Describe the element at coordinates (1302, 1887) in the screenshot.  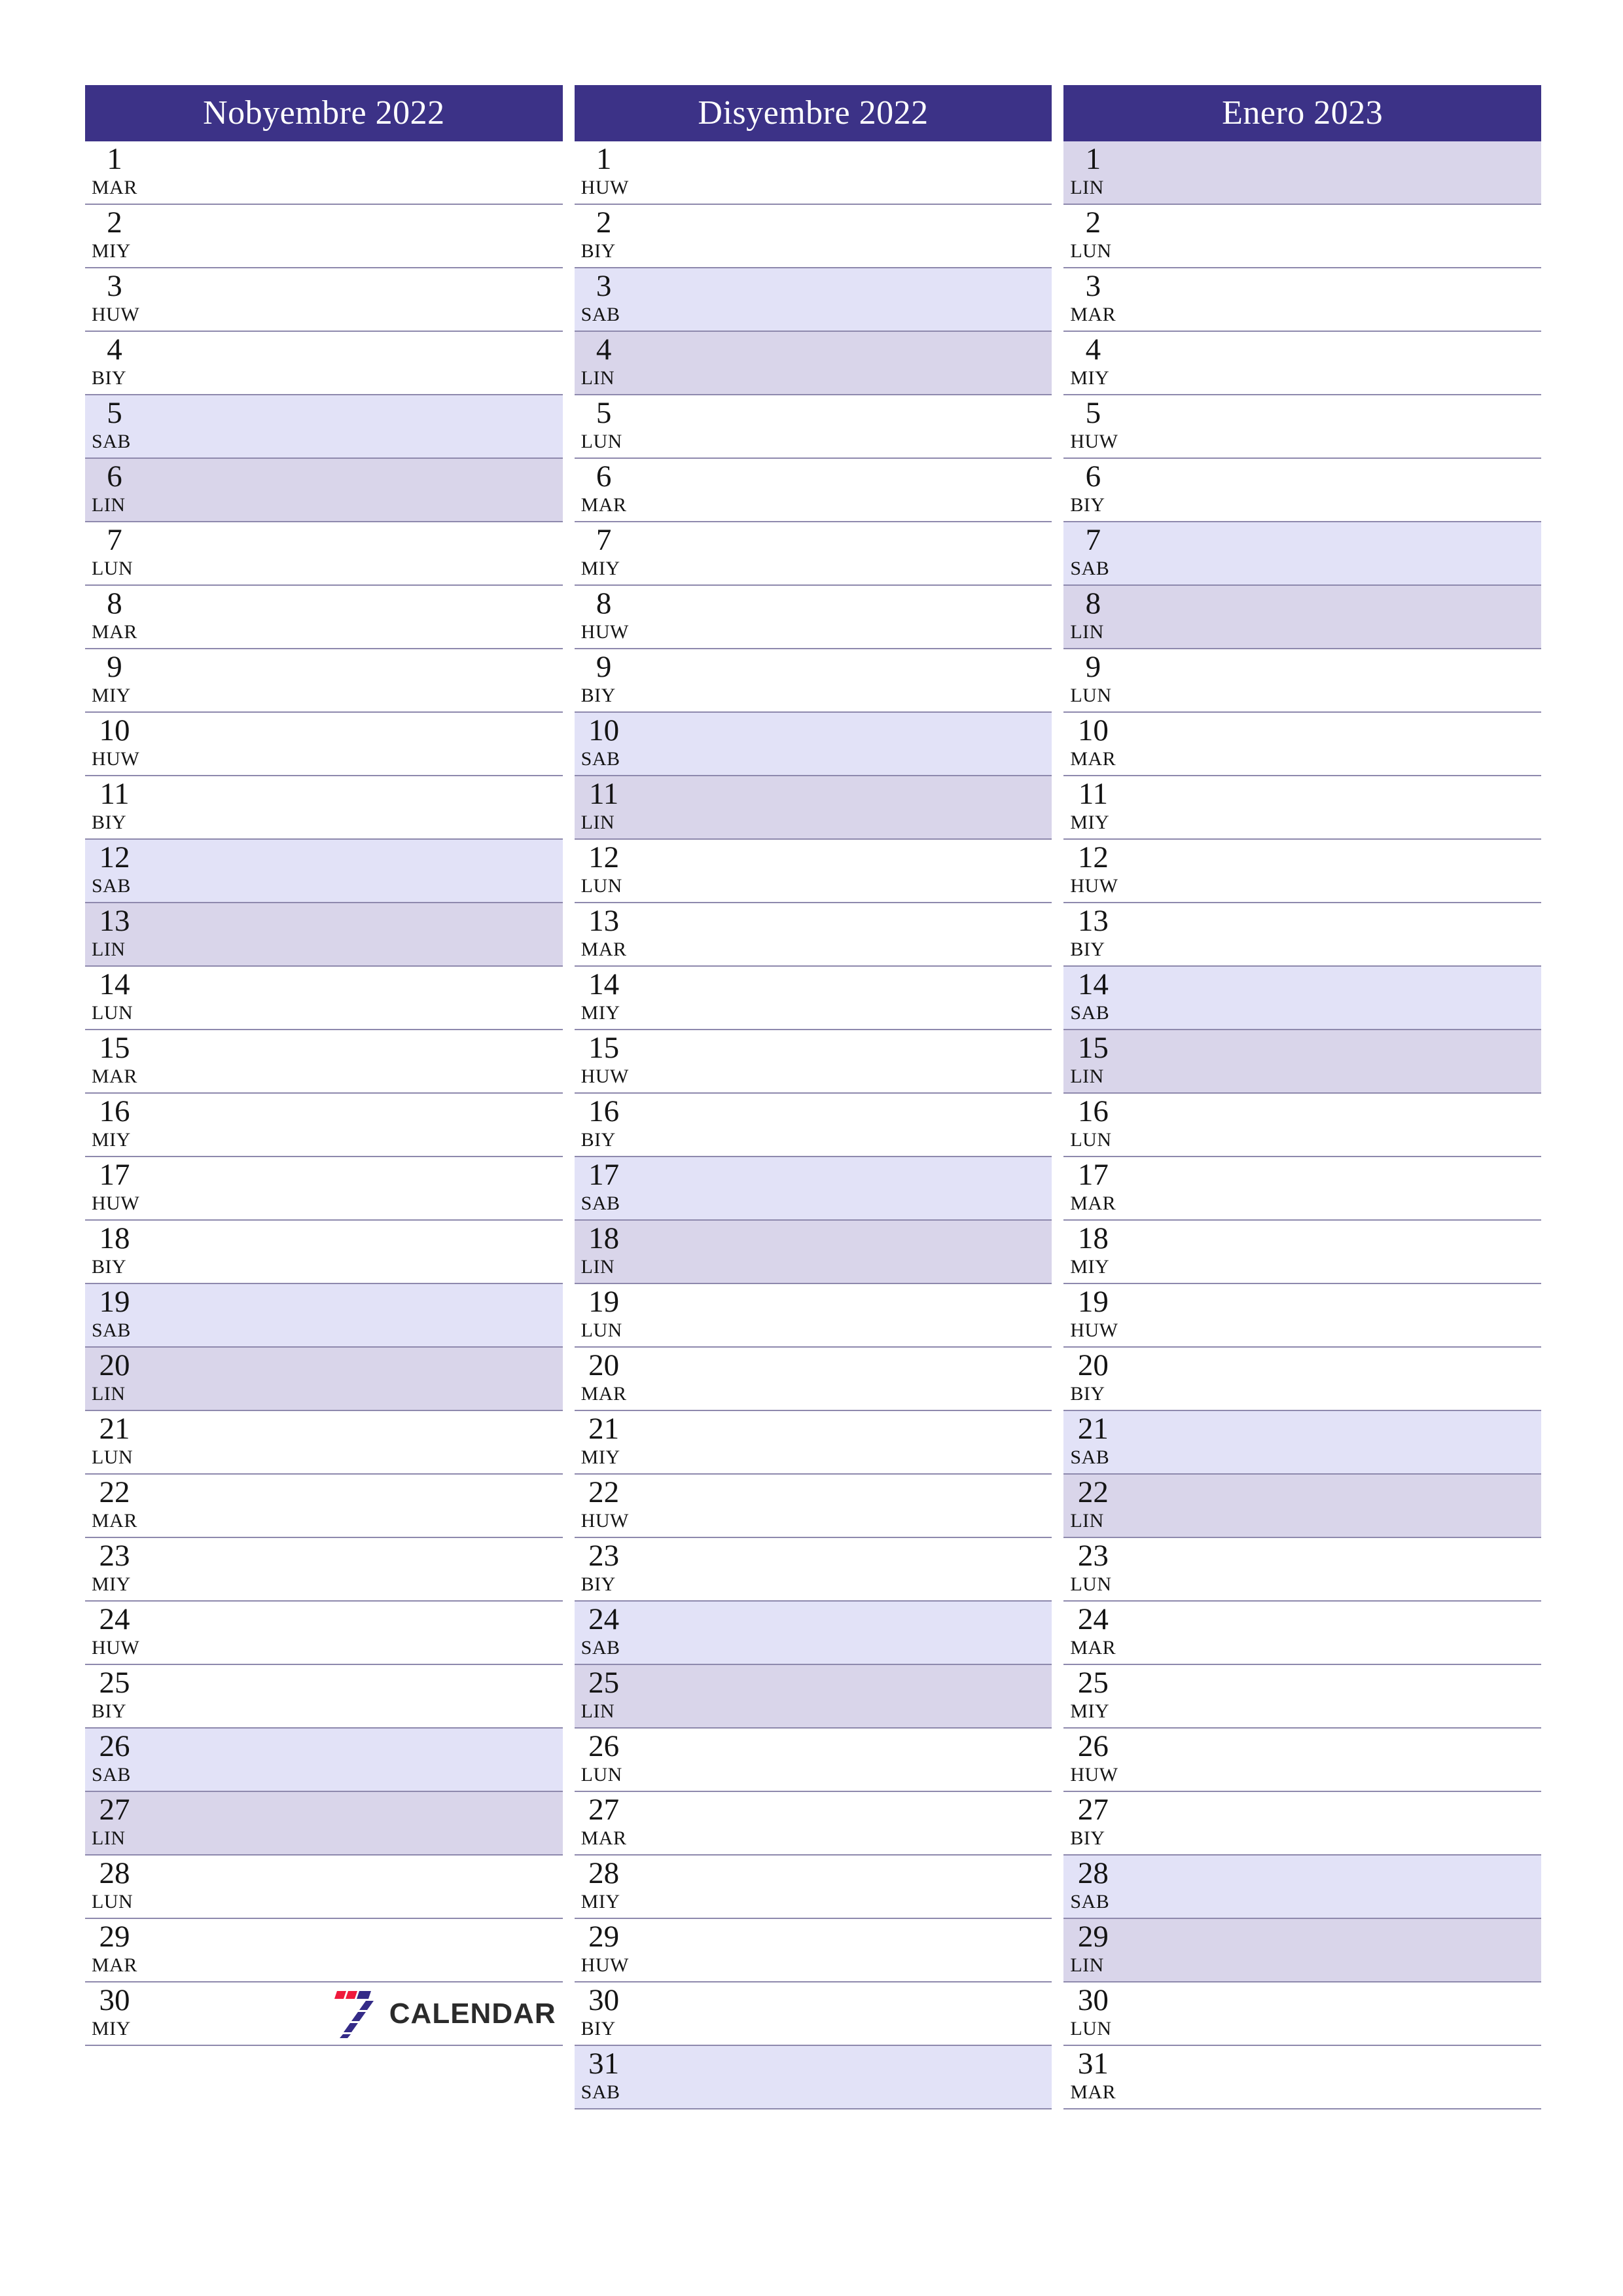
I see `day-row: 28 SAB` at that location.